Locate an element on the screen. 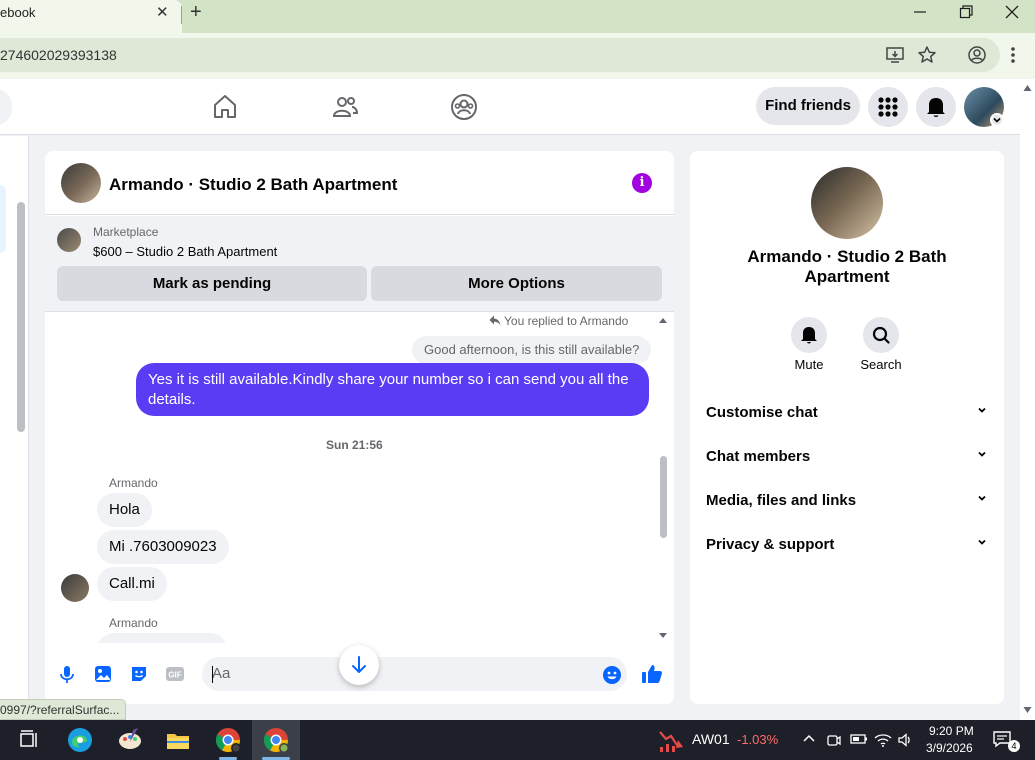 The image size is (1035, 760). section-customise-chat: Customise chat is located at coordinates (847, 416).